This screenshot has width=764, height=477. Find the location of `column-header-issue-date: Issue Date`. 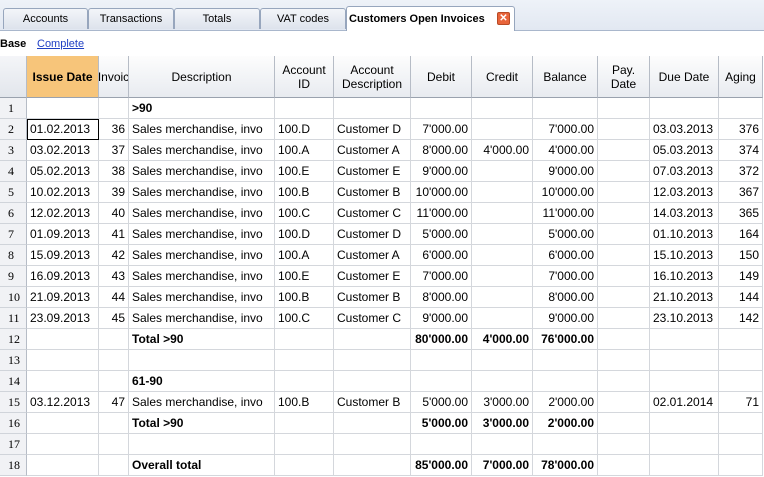

column-header-issue-date: Issue Date is located at coordinates (63, 77).